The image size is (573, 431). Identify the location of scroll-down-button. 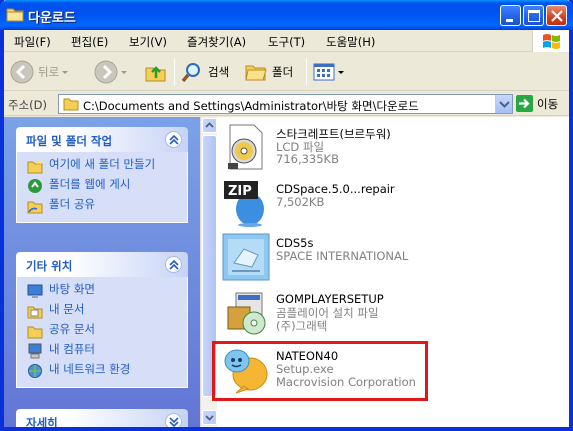
(209, 417).